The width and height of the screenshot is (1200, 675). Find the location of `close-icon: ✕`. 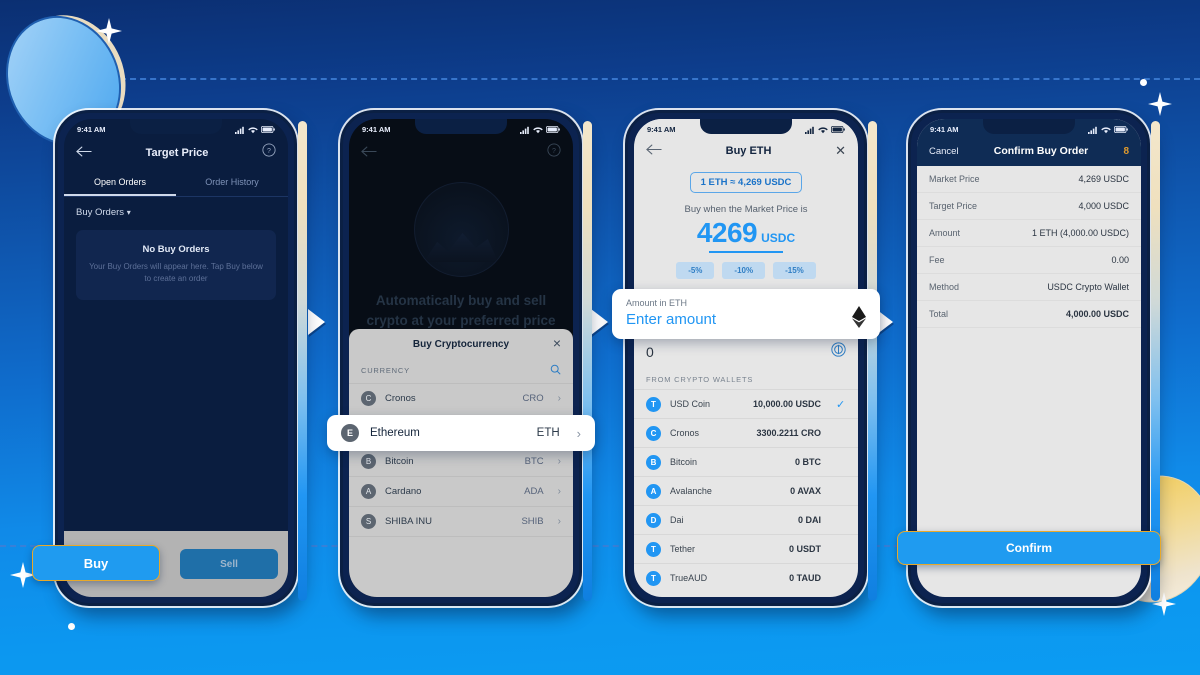

close-icon: ✕ is located at coordinates (840, 151).